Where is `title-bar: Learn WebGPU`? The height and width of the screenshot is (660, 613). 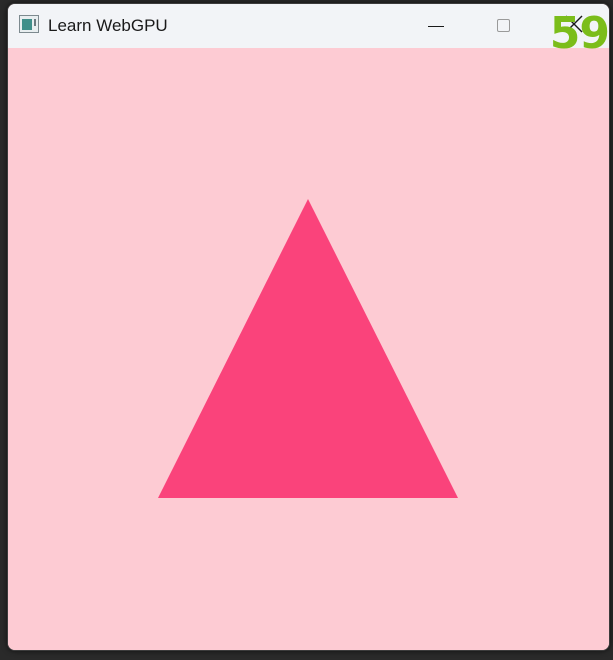 title-bar: Learn WebGPU is located at coordinates (308, 26).